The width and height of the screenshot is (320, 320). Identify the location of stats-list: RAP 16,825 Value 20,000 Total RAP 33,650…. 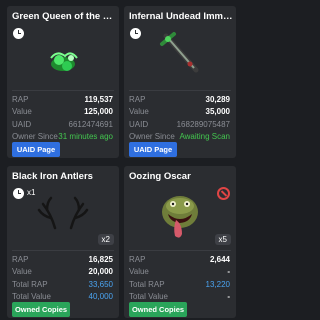
(62, 278).